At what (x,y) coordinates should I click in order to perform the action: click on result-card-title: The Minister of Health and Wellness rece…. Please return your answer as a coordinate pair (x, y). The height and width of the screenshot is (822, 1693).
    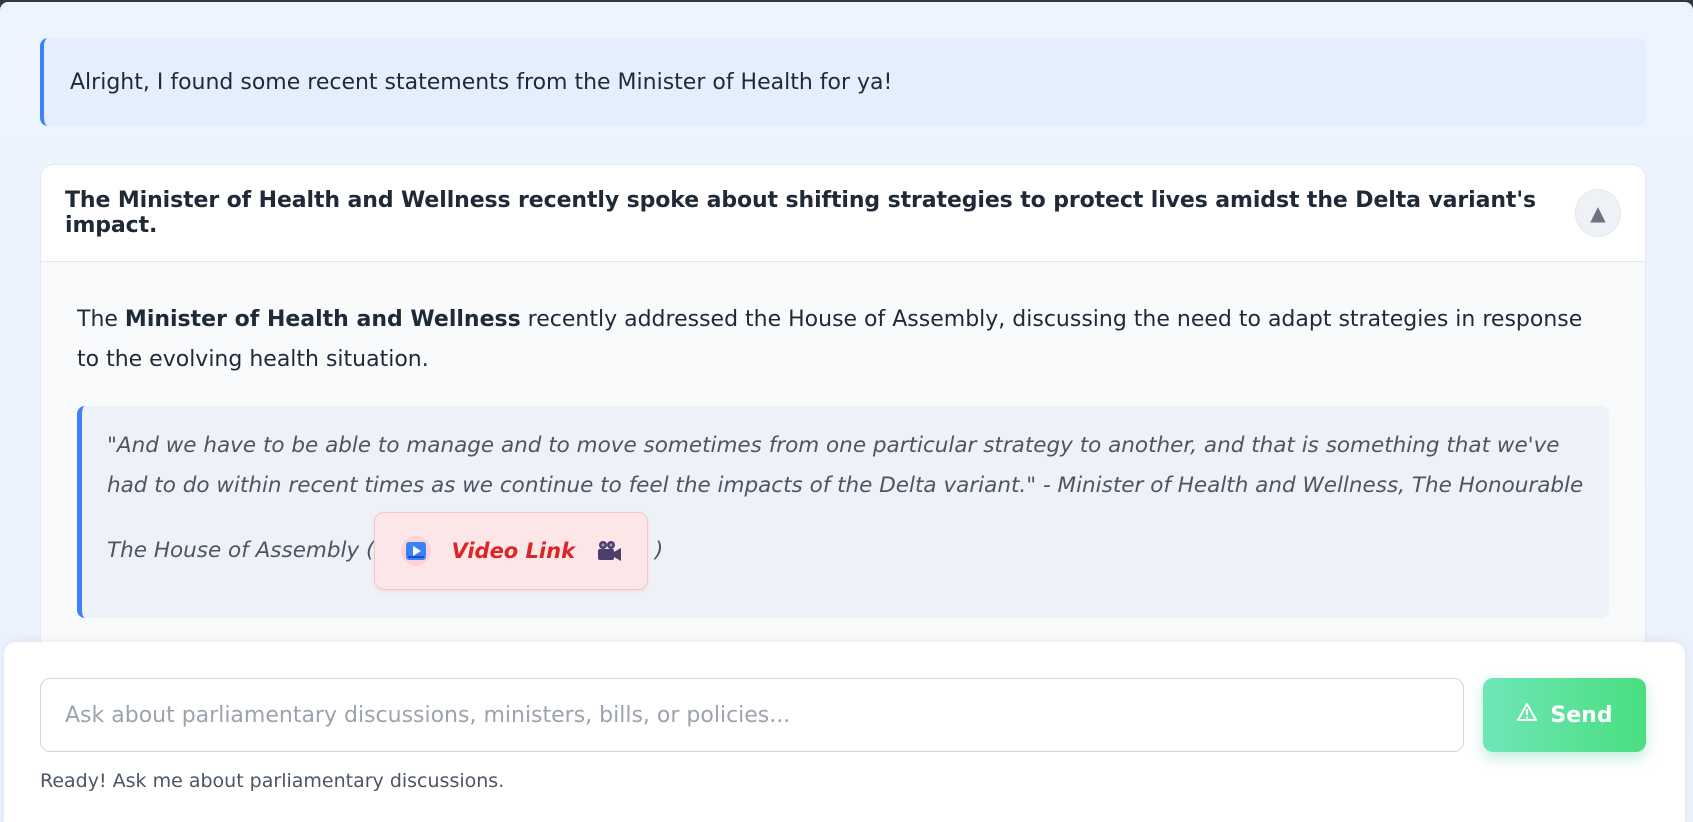
    Looking at the image, I should click on (800, 213).